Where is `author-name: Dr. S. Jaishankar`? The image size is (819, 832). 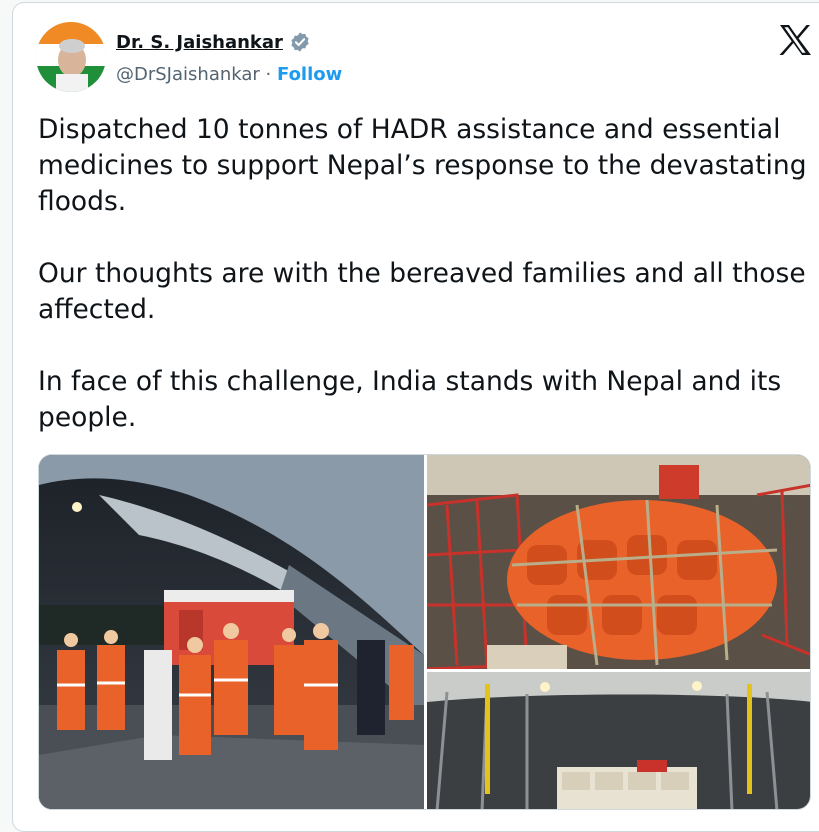
author-name: Dr. S. Jaishankar is located at coordinates (199, 42).